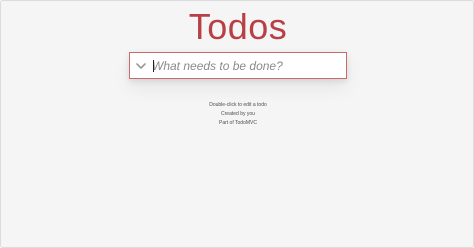 This screenshot has width=474, height=248. What do you see at coordinates (238, 26) in the screenshot?
I see `app-title: Todos` at bounding box center [238, 26].